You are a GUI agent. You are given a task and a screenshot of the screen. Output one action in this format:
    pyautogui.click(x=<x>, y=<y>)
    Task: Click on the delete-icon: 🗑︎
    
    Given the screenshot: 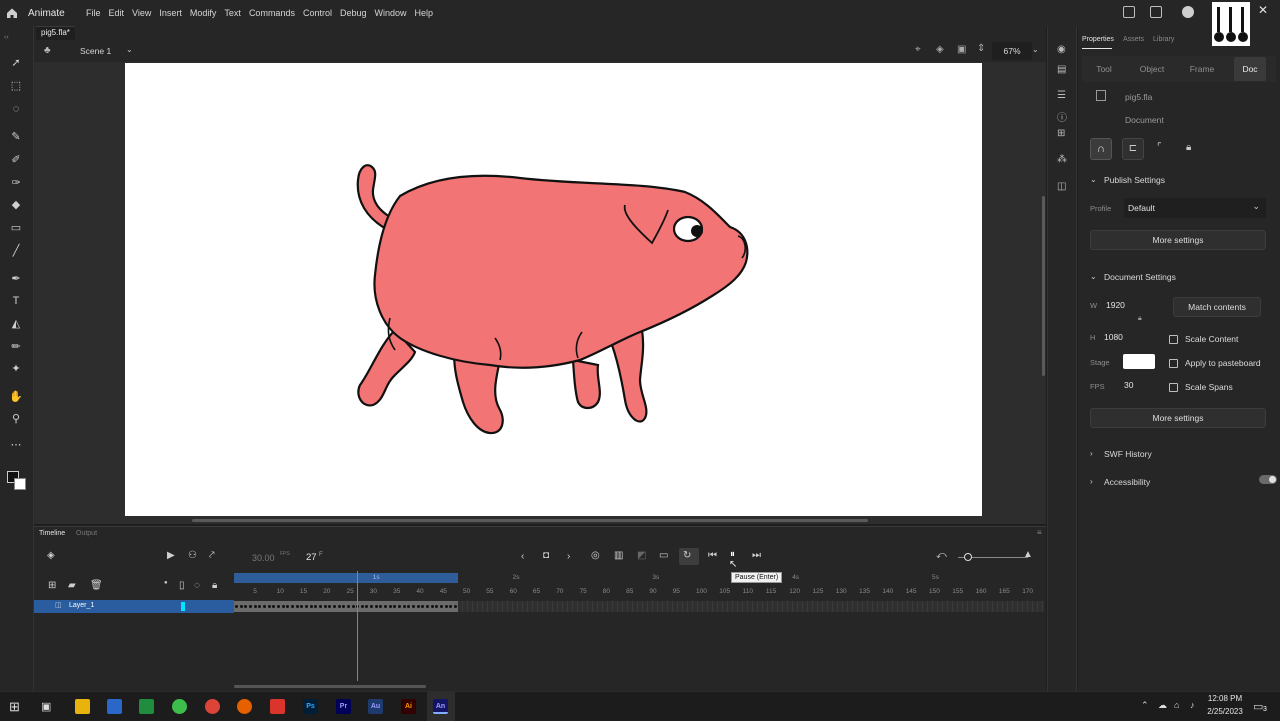 What is the action you would take?
    pyautogui.click(x=96, y=585)
    